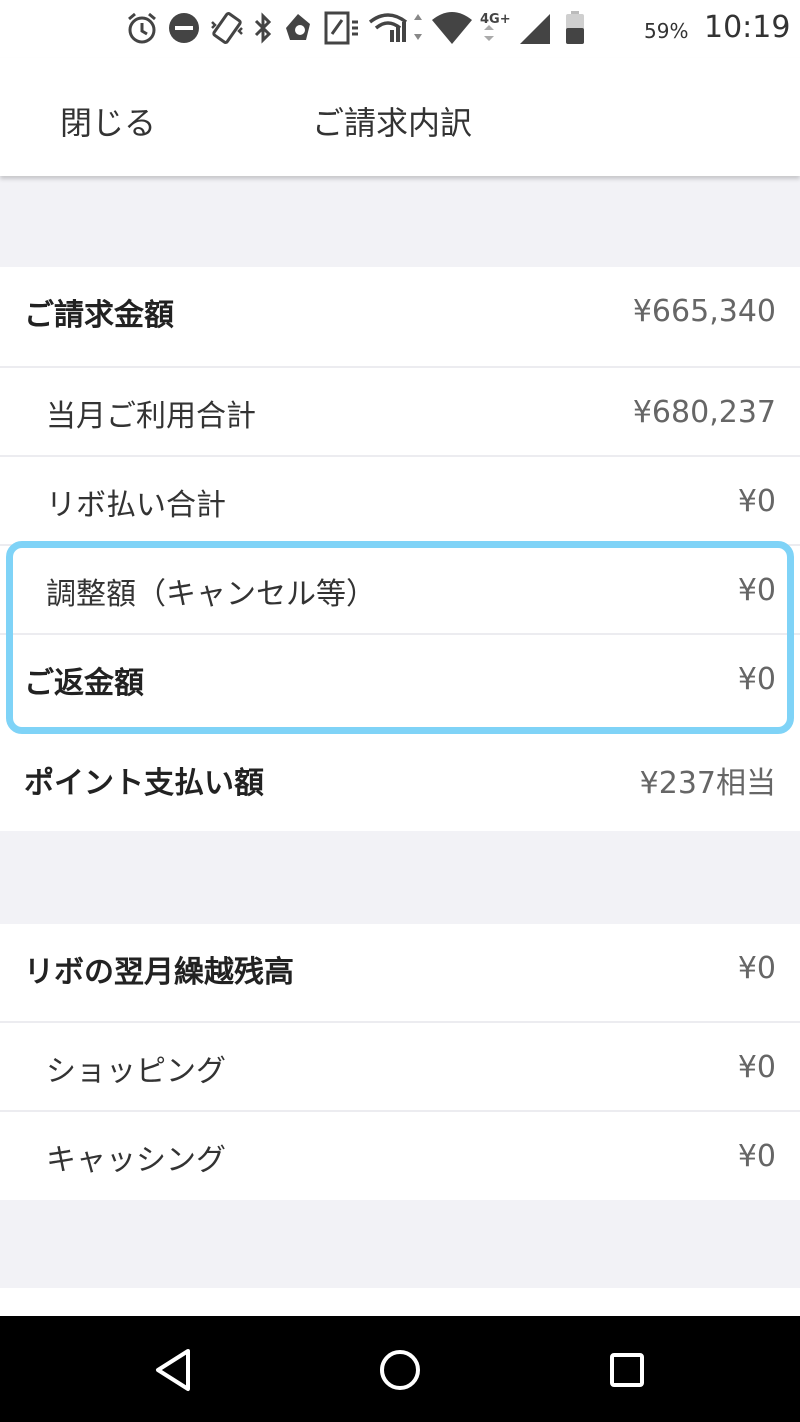 The width and height of the screenshot is (800, 1422). I want to click on nfc-icon, so click(341, 28).